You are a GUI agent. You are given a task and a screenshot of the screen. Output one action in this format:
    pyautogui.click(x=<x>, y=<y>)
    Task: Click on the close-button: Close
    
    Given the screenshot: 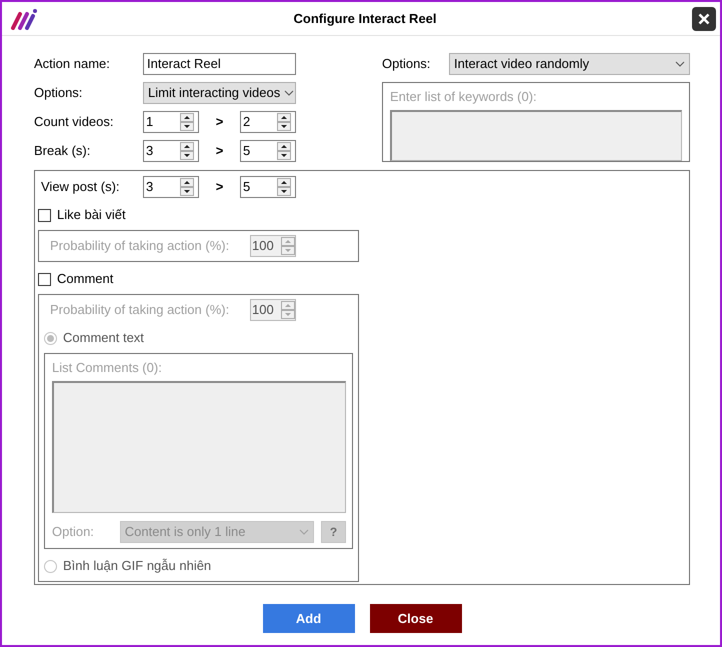 What is the action you would take?
    pyautogui.click(x=416, y=618)
    